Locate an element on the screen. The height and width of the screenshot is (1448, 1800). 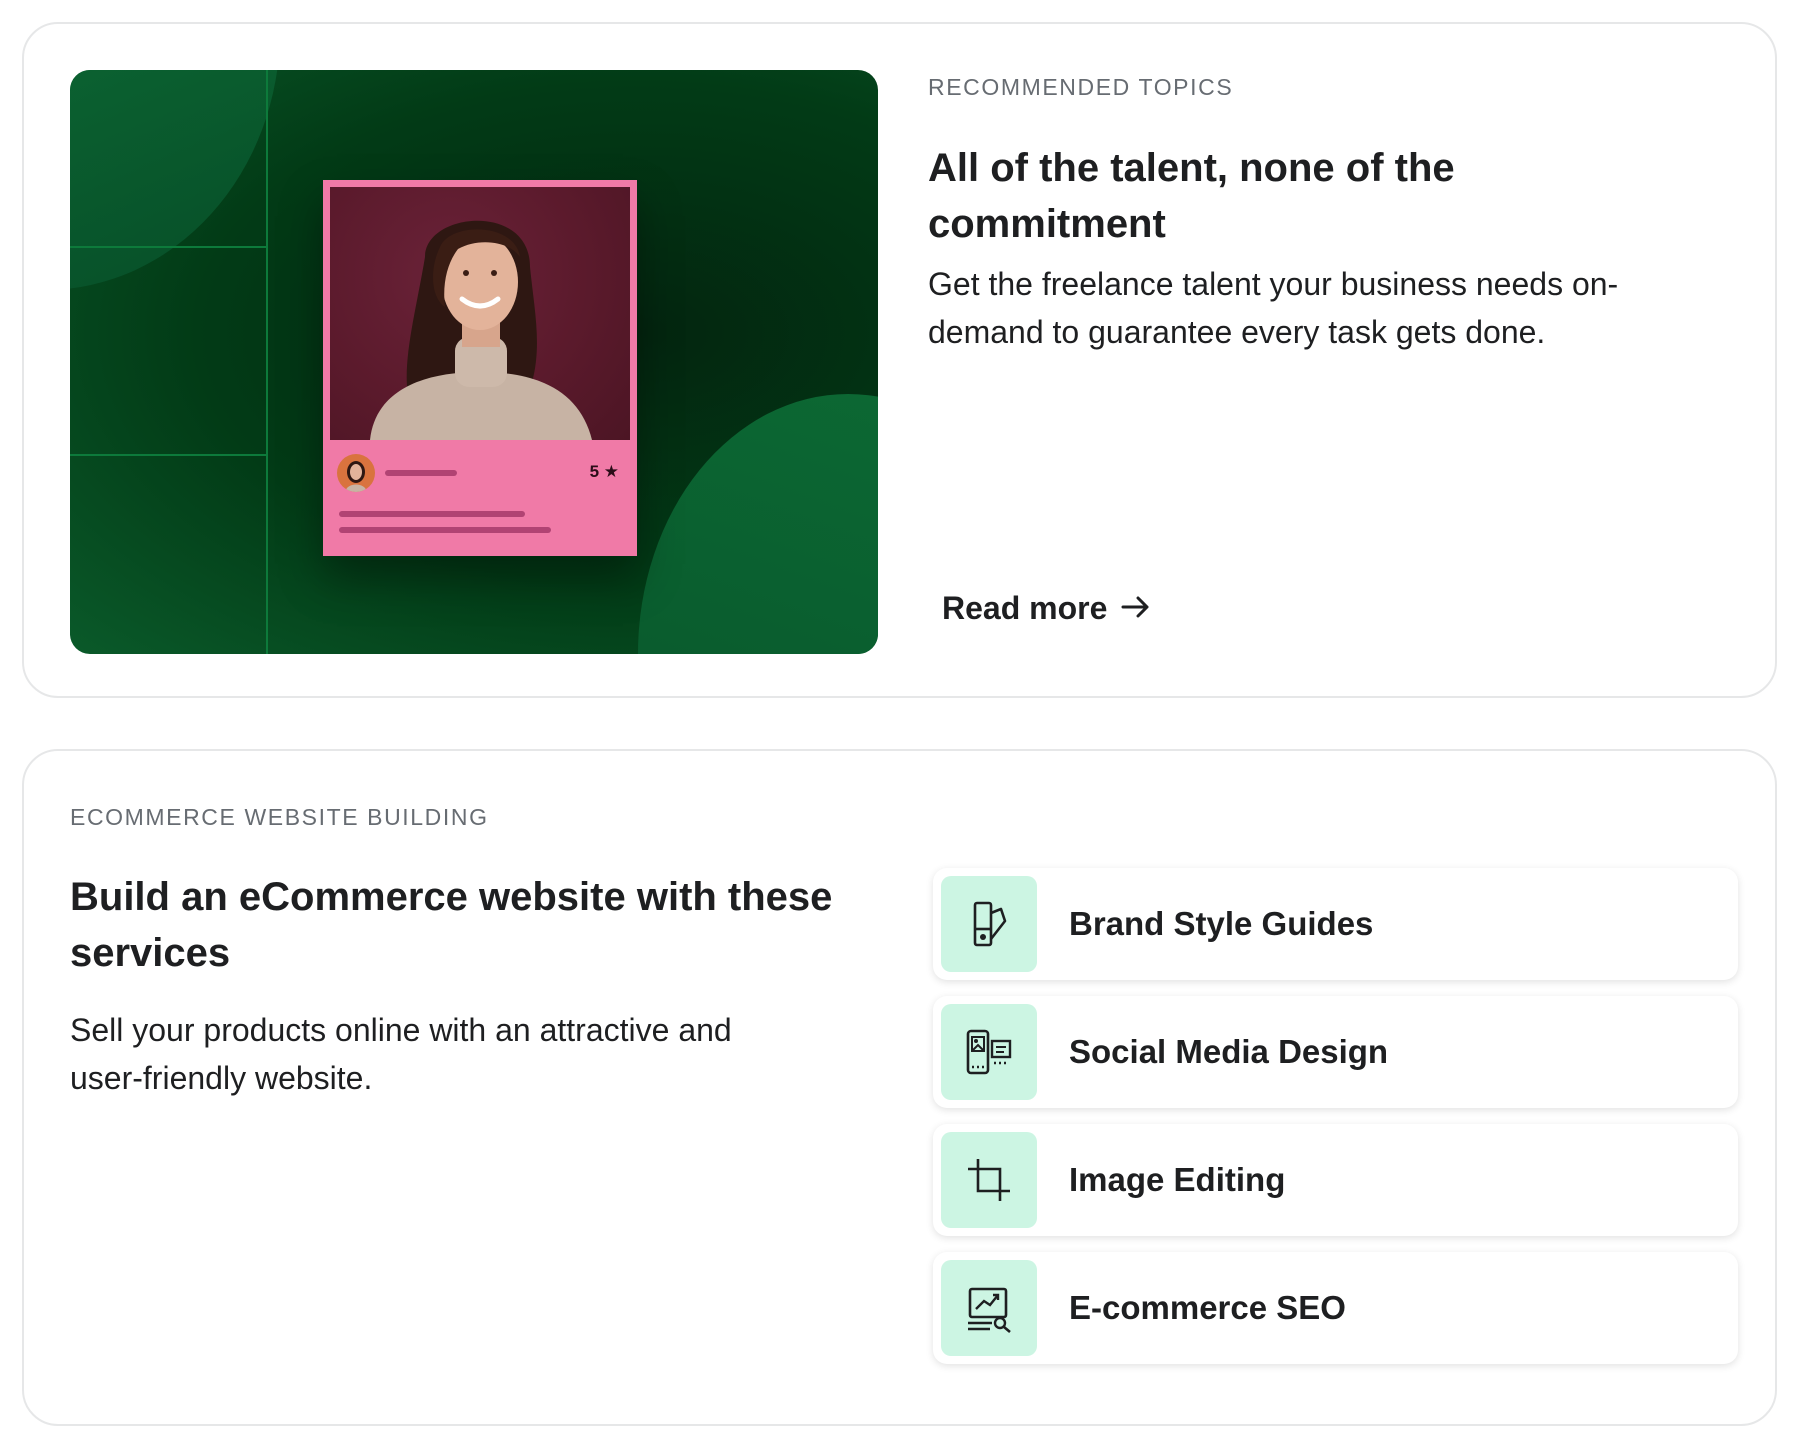
read-more-link: Read more is located at coordinates (1046, 608).